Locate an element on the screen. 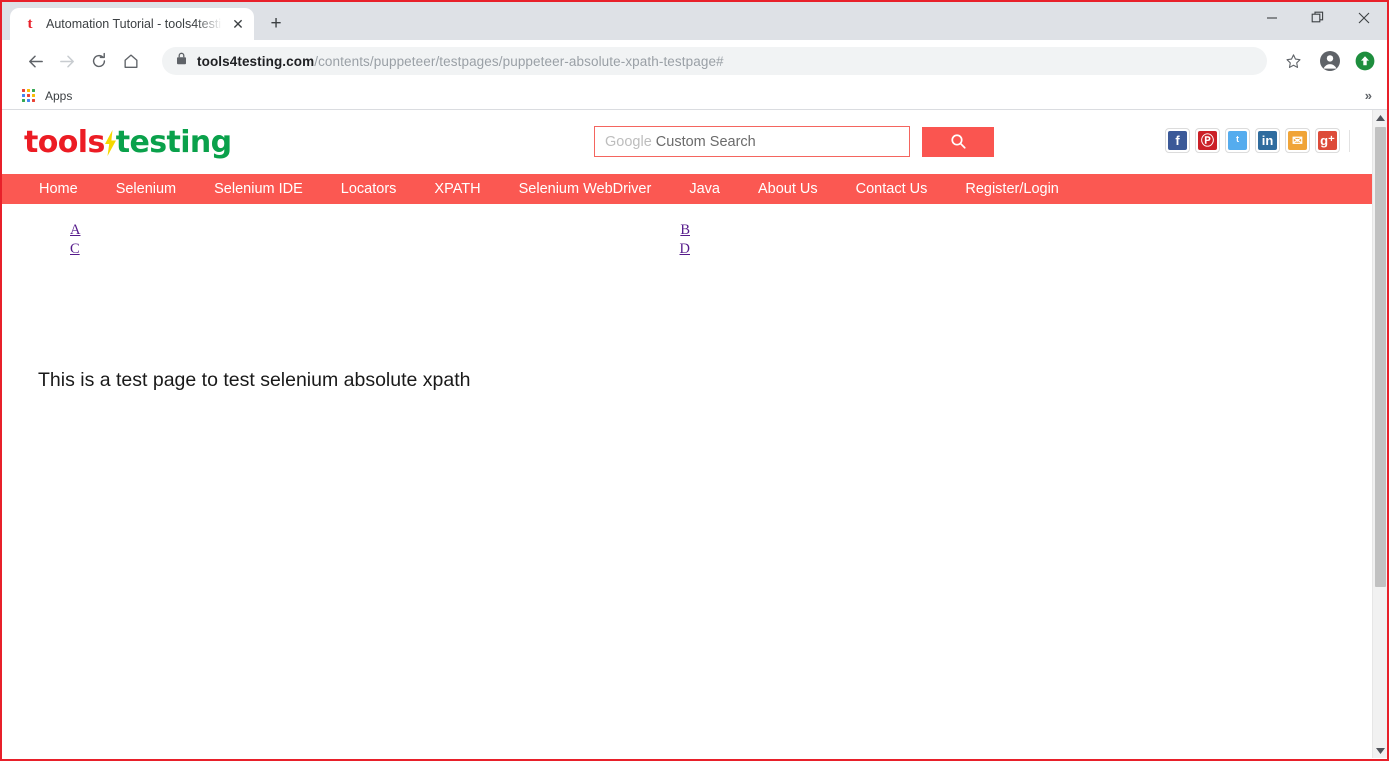 The image size is (1389, 761). social-divider is located at coordinates (1349, 140).